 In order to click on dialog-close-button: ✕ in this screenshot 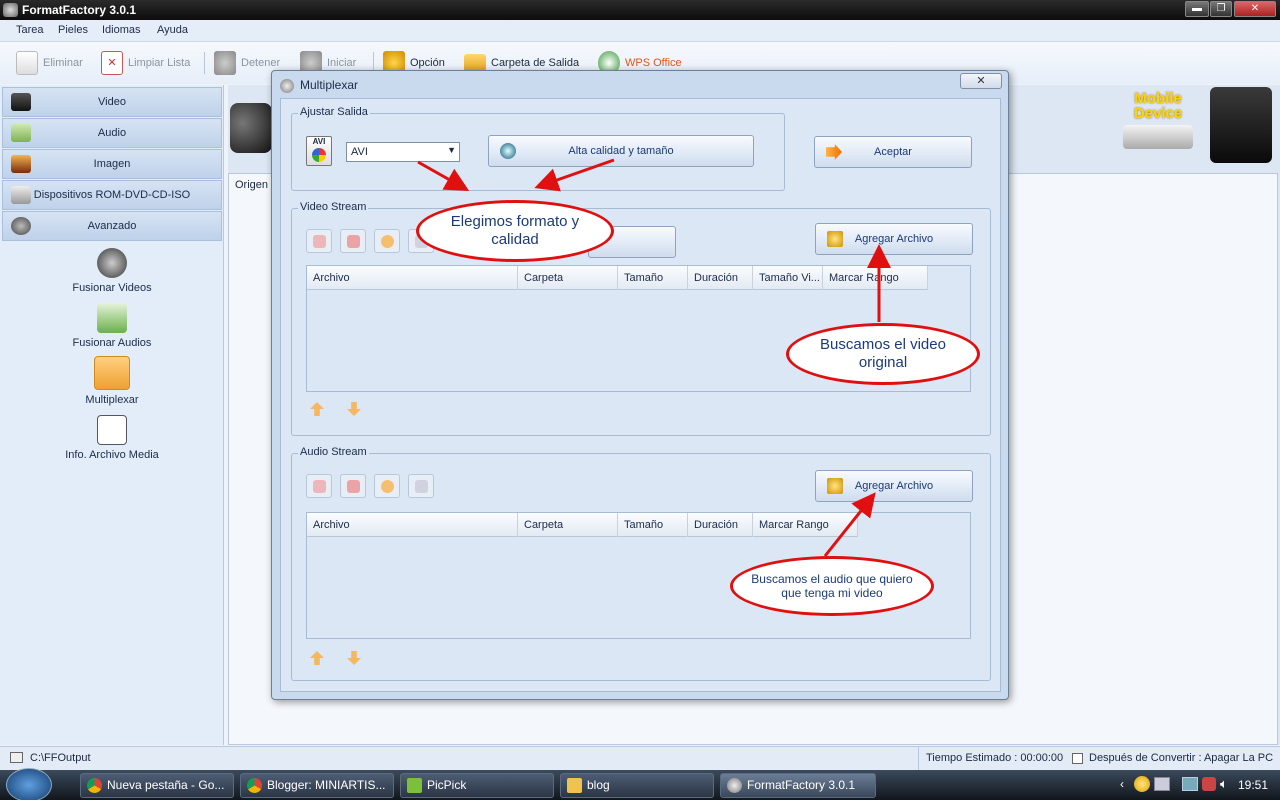, I will do `click(981, 81)`.